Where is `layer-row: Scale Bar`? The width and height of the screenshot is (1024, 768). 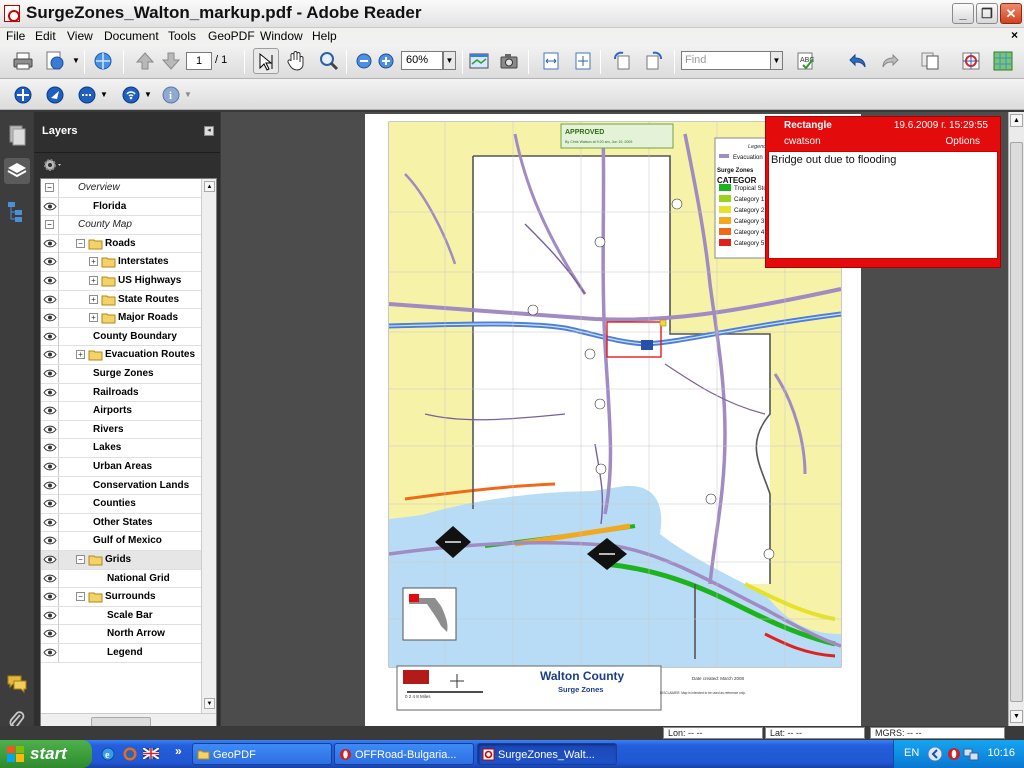 layer-row: Scale Bar is located at coordinates (121, 616).